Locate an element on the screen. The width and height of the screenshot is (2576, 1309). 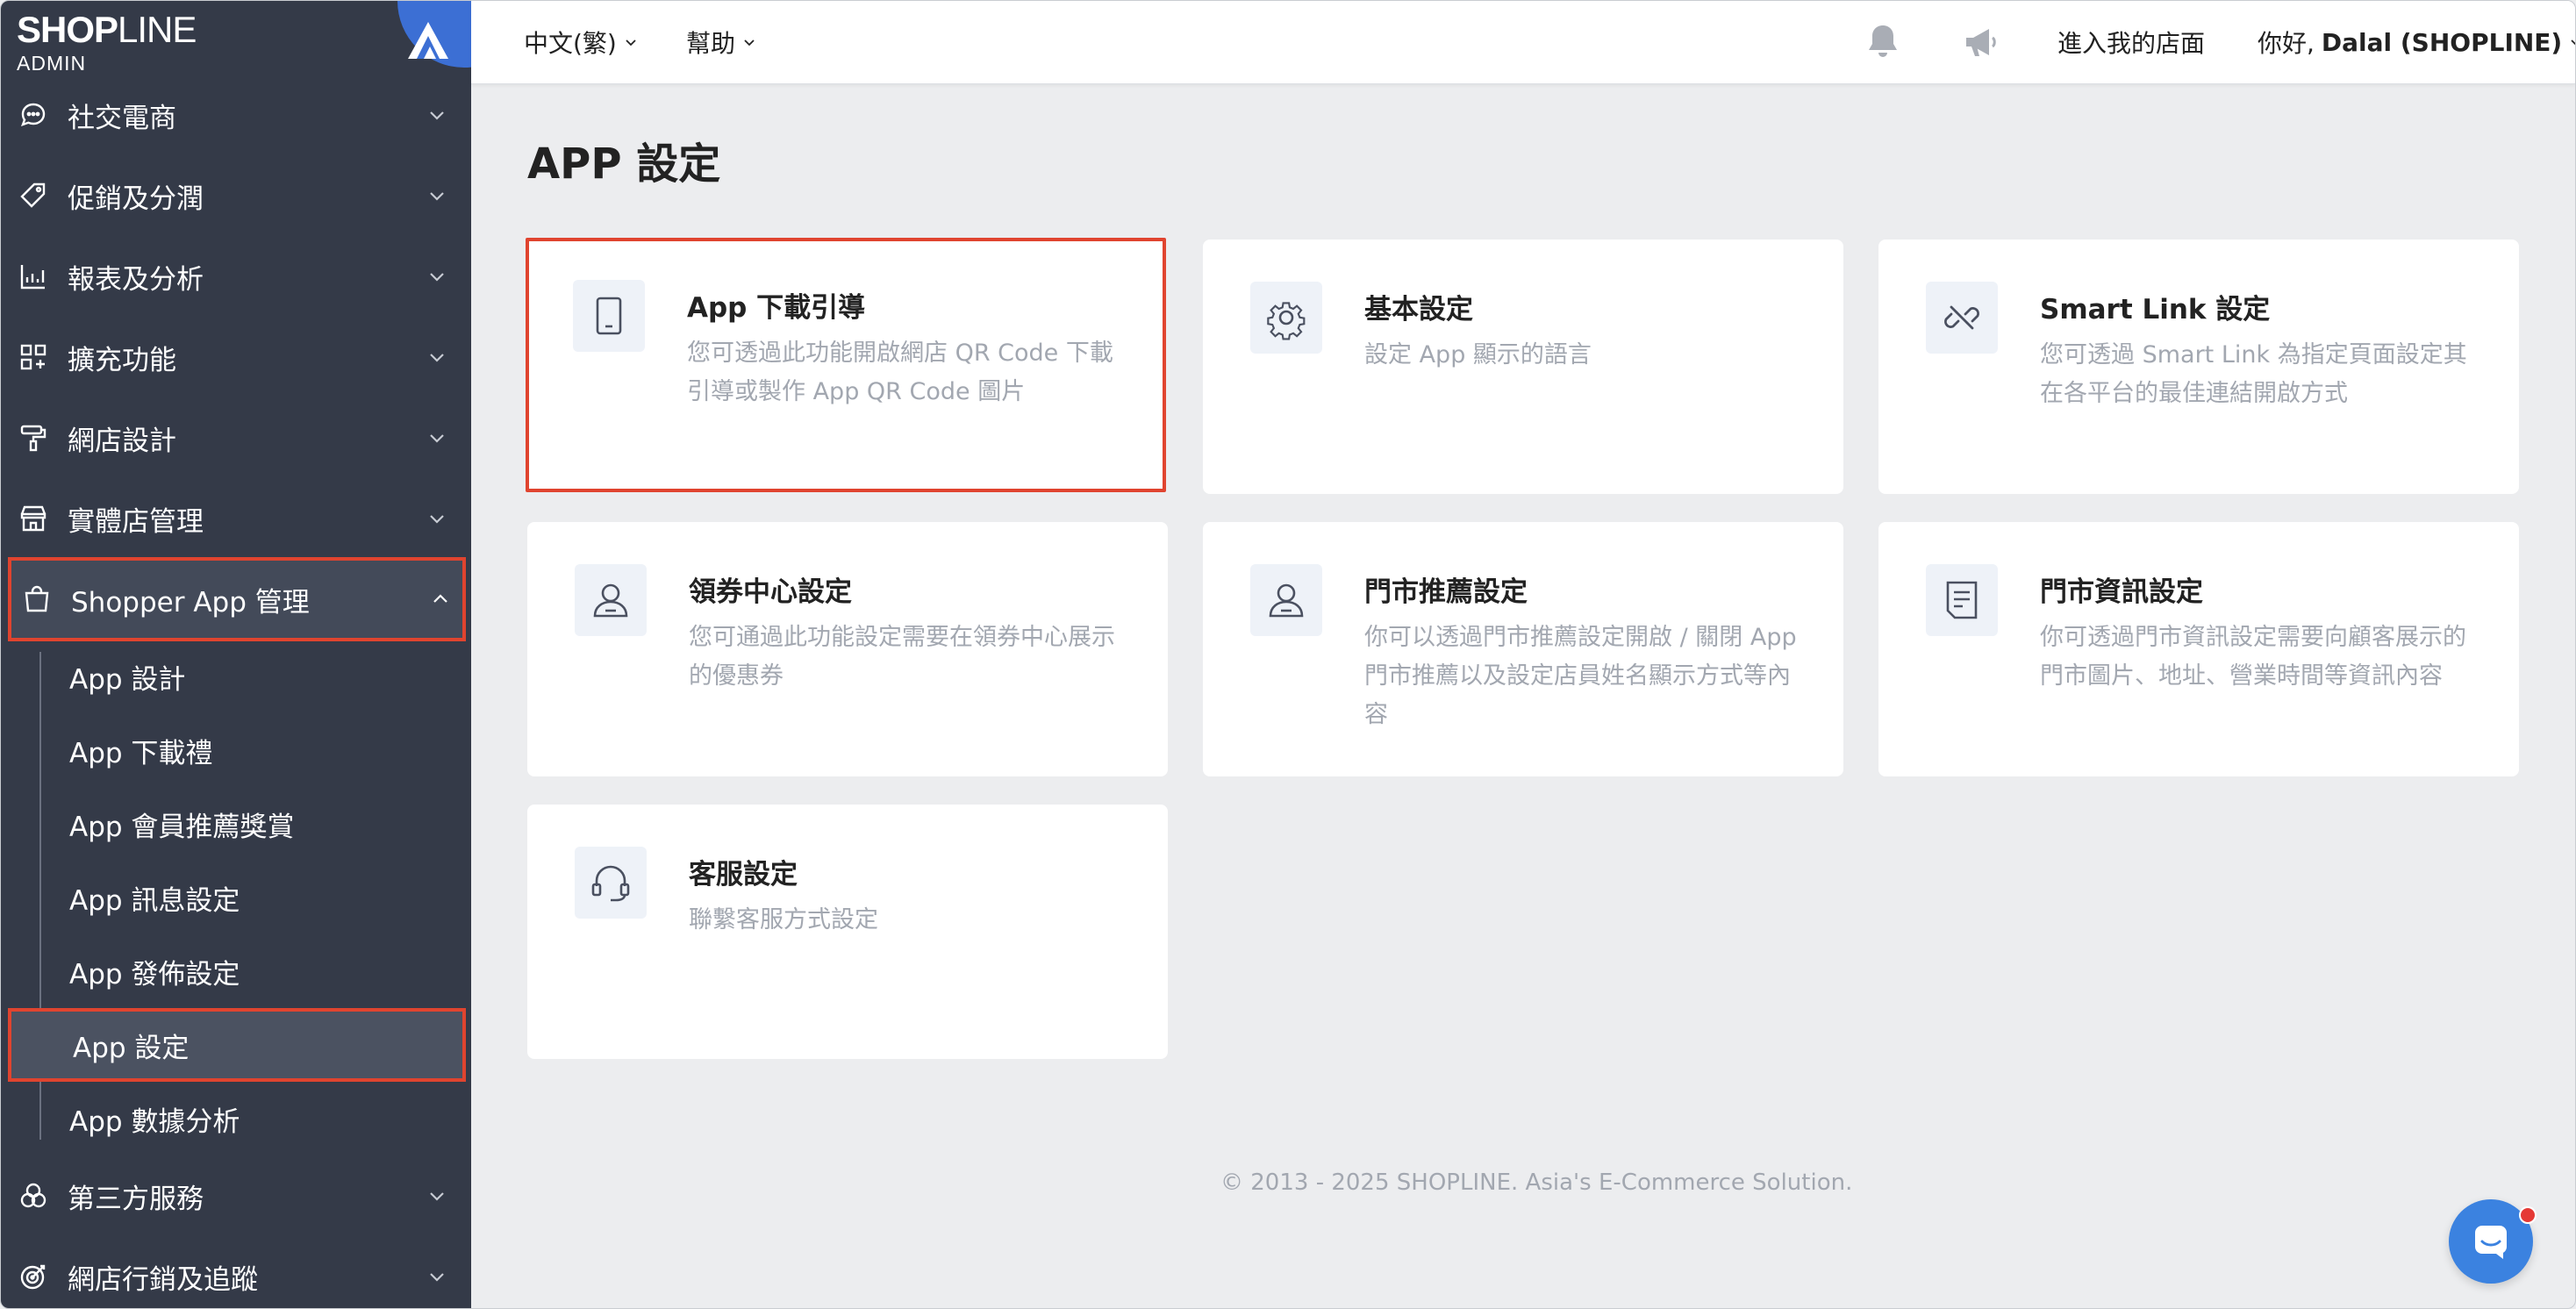
sidebar-item-label: 社交電商 is located at coordinates (122, 118).